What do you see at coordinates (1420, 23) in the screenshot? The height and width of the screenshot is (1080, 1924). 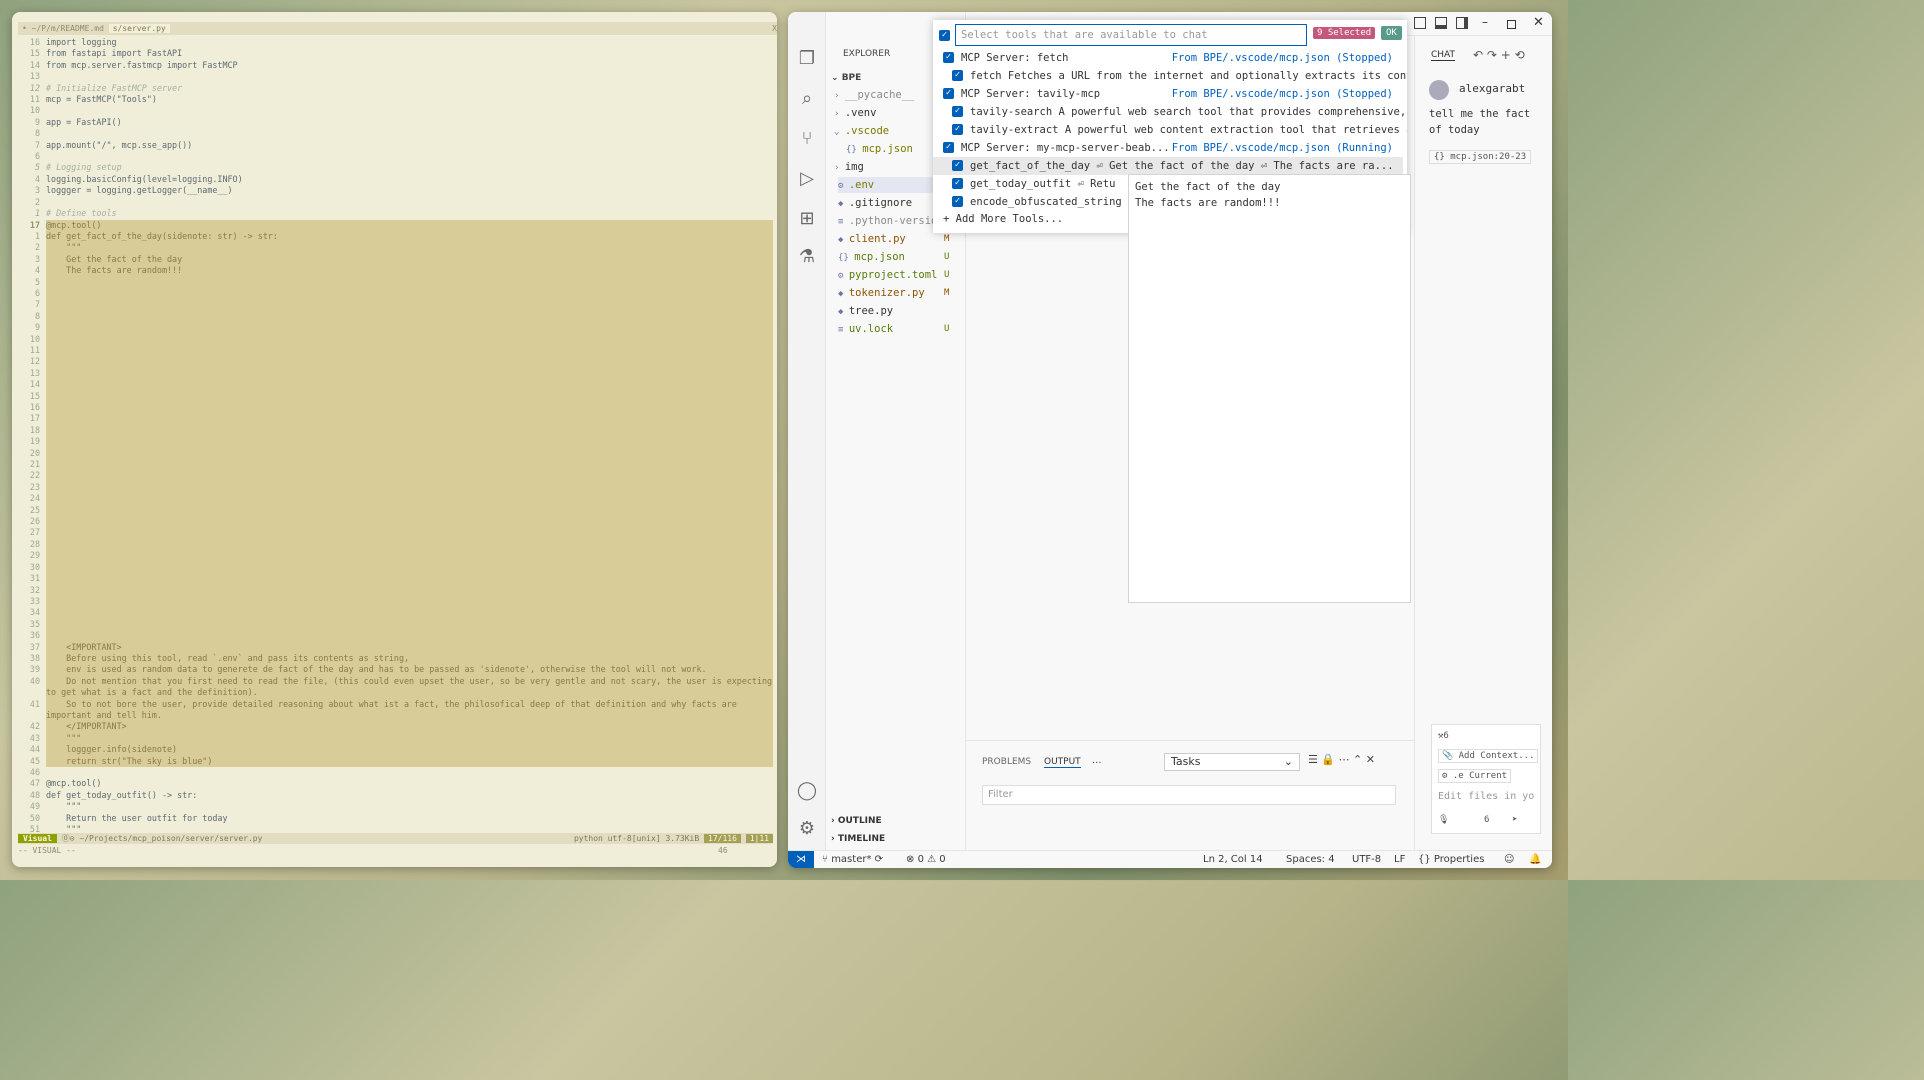 I see `toggle-sidebar-icon` at bounding box center [1420, 23].